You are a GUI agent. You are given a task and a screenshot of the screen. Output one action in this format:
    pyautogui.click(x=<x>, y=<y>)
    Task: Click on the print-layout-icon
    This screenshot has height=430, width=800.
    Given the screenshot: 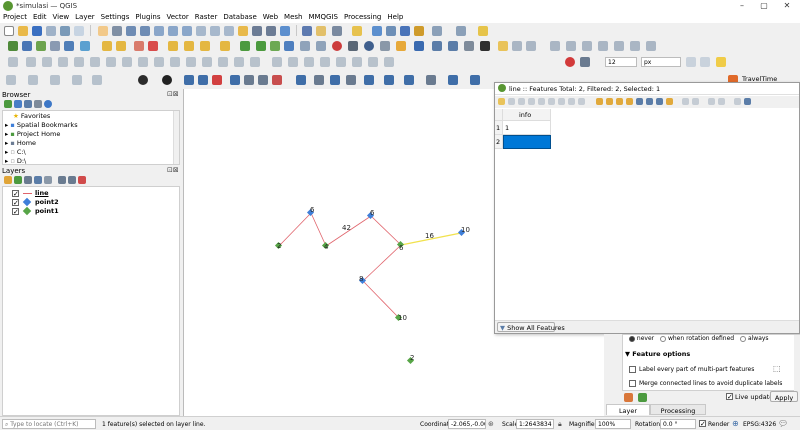 What is the action you would take?
    pyautogui.click(x=65, y=31)
    